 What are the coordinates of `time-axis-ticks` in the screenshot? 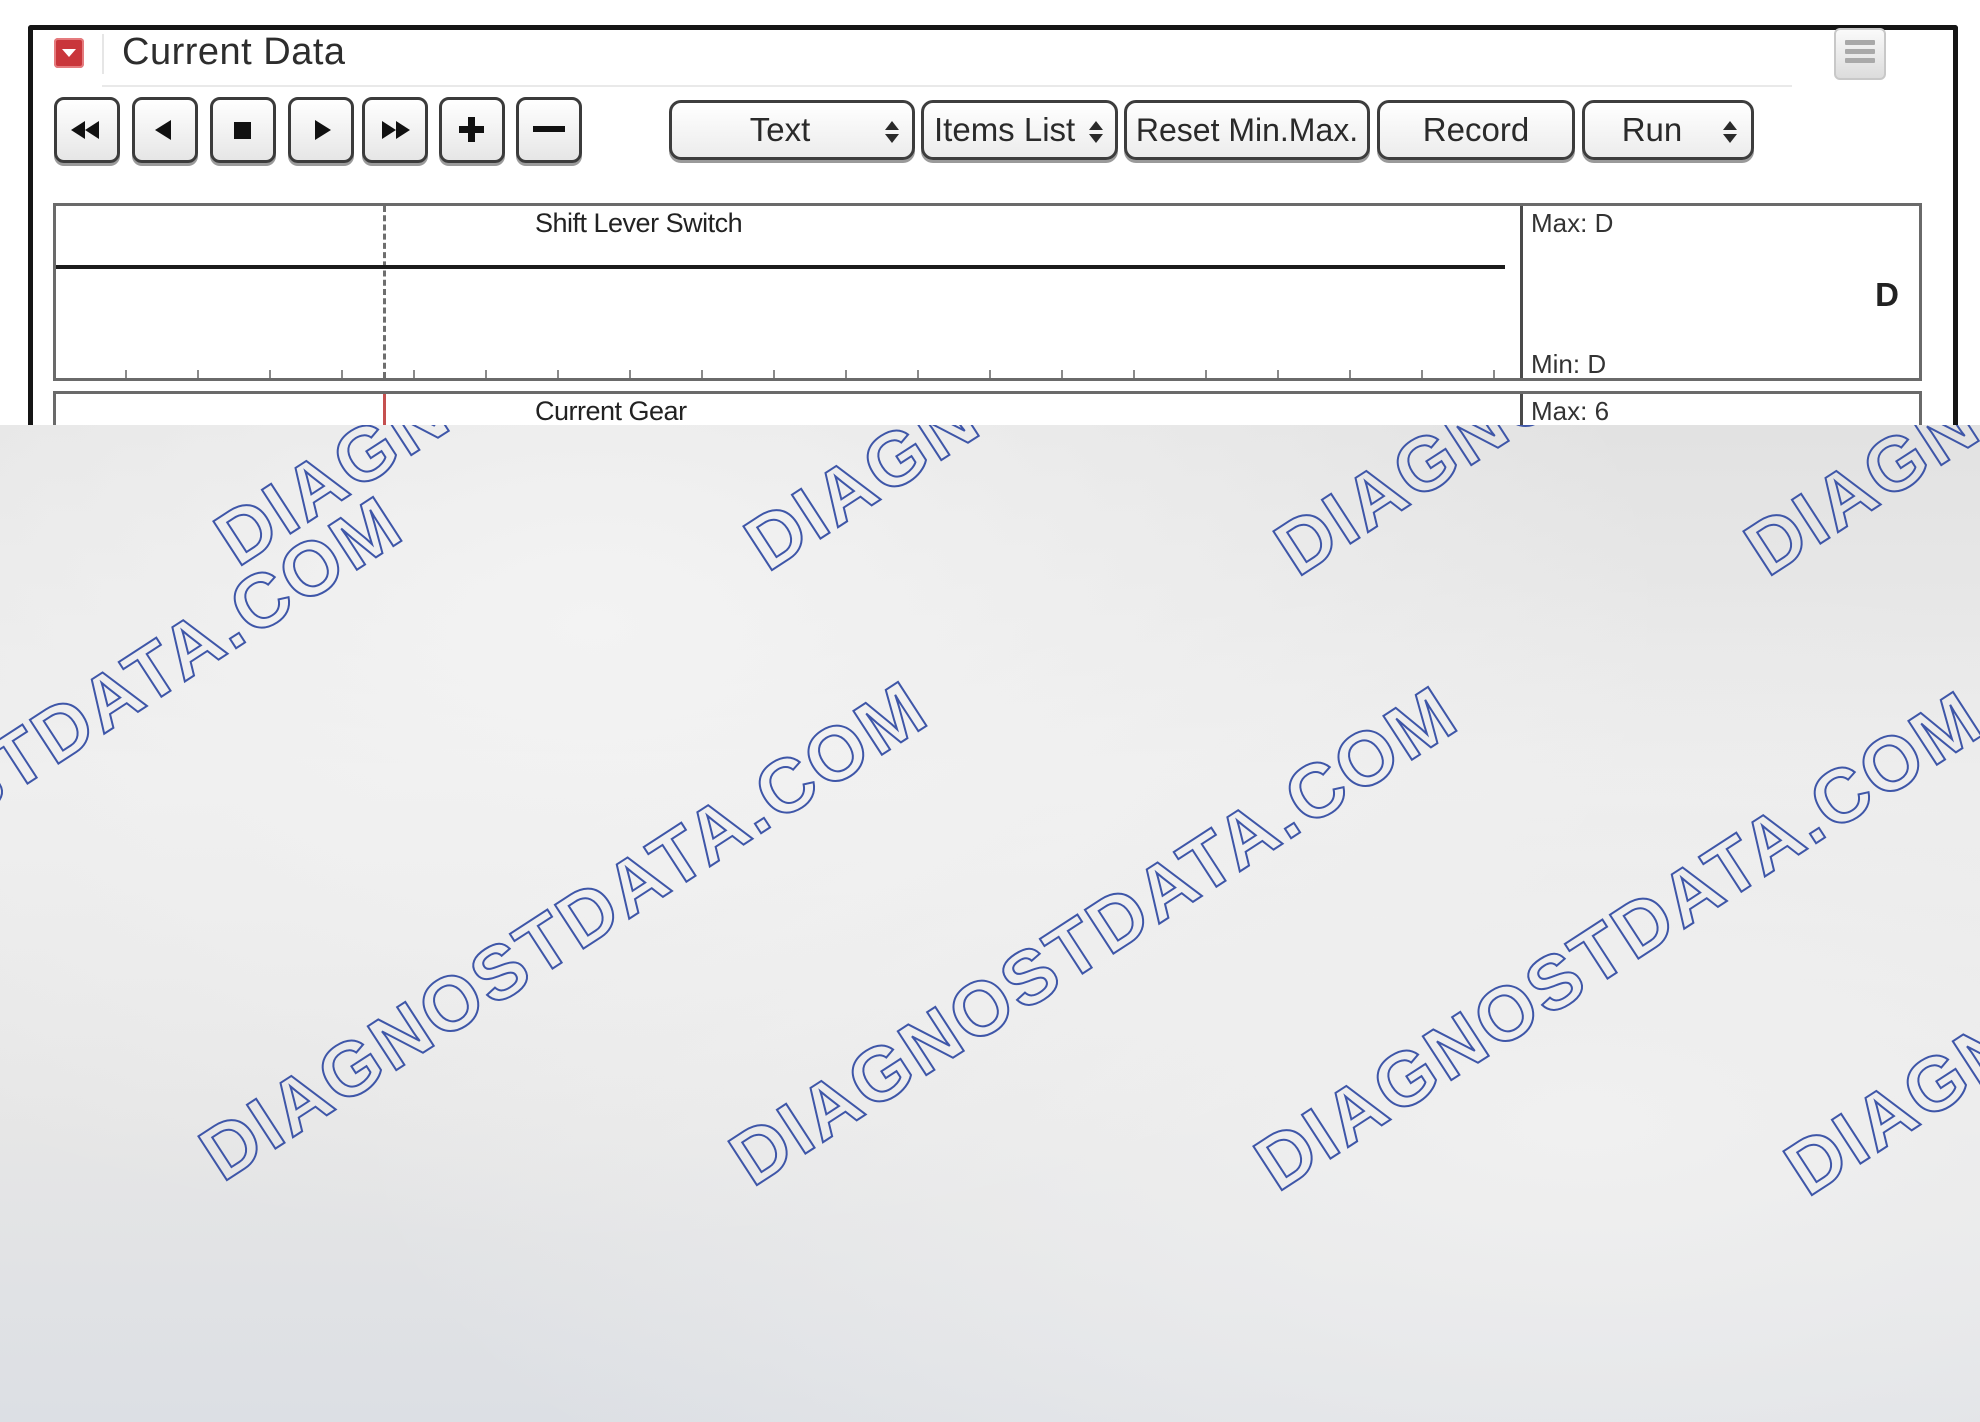 It's located at (810, 374).